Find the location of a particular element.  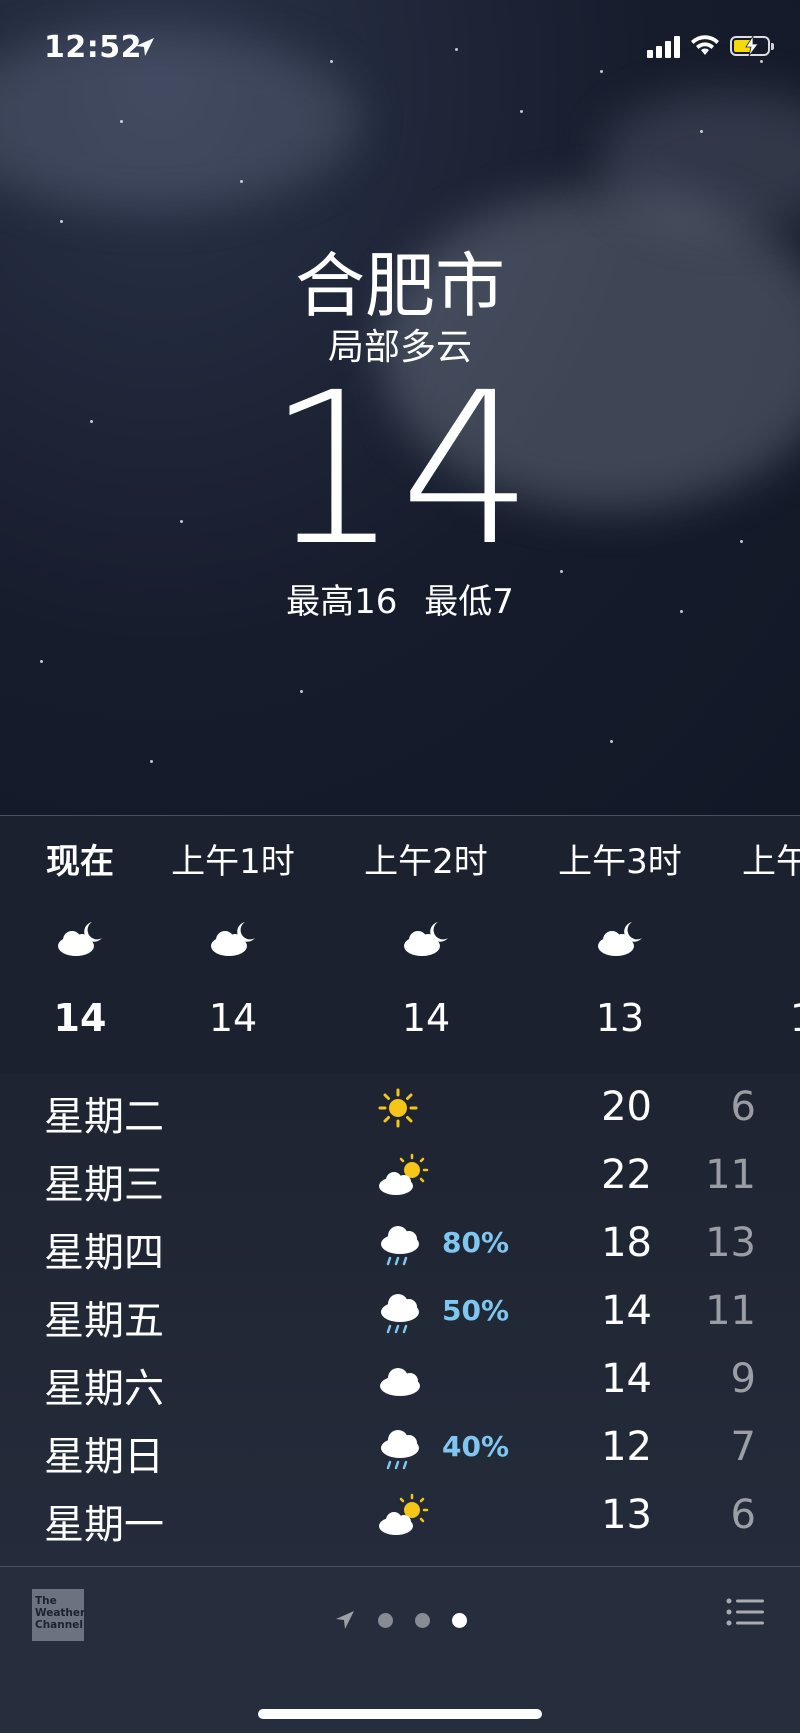

today-high: 最高16 is located at coordinates (342, 602).